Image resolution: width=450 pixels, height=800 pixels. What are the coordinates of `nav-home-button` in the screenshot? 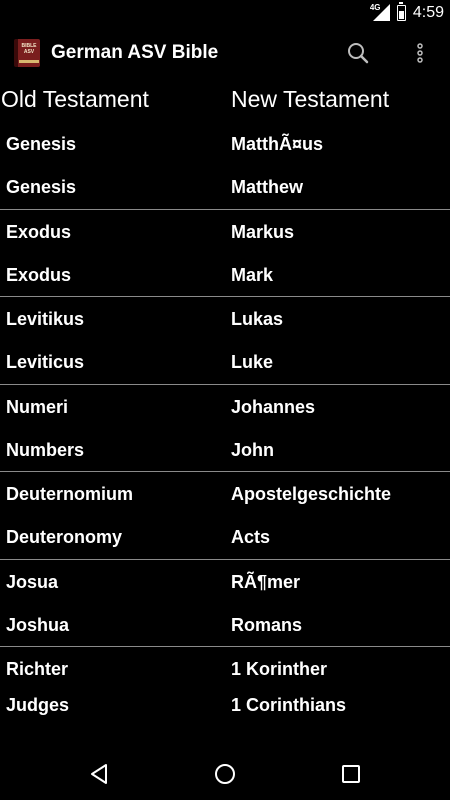 It's located at (225, 774).